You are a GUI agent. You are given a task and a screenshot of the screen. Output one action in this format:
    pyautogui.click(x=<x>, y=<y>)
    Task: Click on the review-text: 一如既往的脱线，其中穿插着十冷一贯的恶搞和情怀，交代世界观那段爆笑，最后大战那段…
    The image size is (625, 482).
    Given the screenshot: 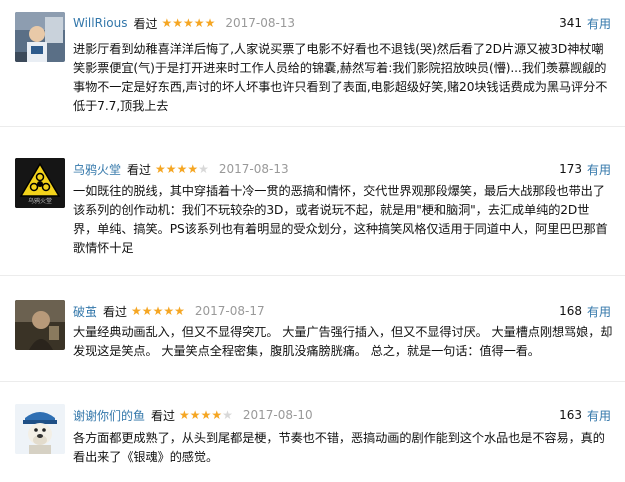 What is the action you would take?
    pyautogui.click(x=340, y=219)
    